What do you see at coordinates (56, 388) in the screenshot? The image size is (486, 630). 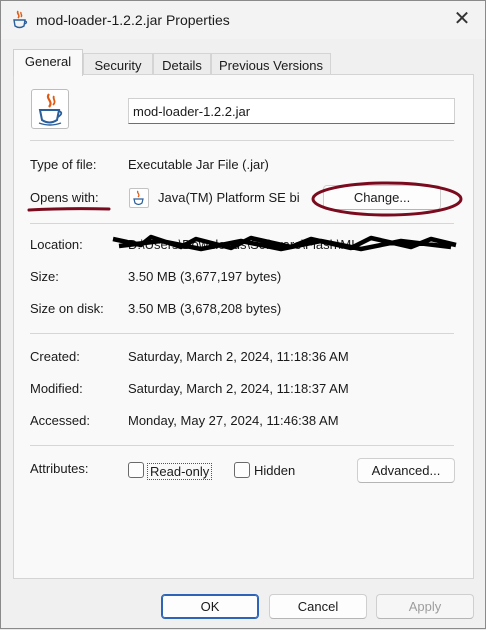 I see `modified-label: Modified:` at bounding box center [56, 388].